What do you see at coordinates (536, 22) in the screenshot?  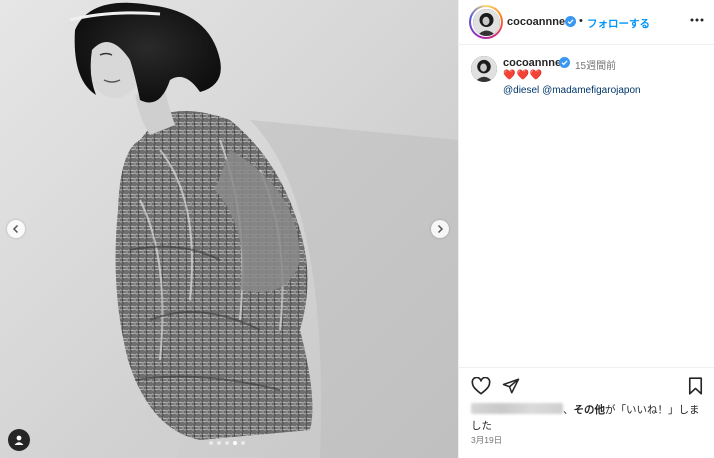 I see `header-username: cocoannne` at bounding box center [536, 22].